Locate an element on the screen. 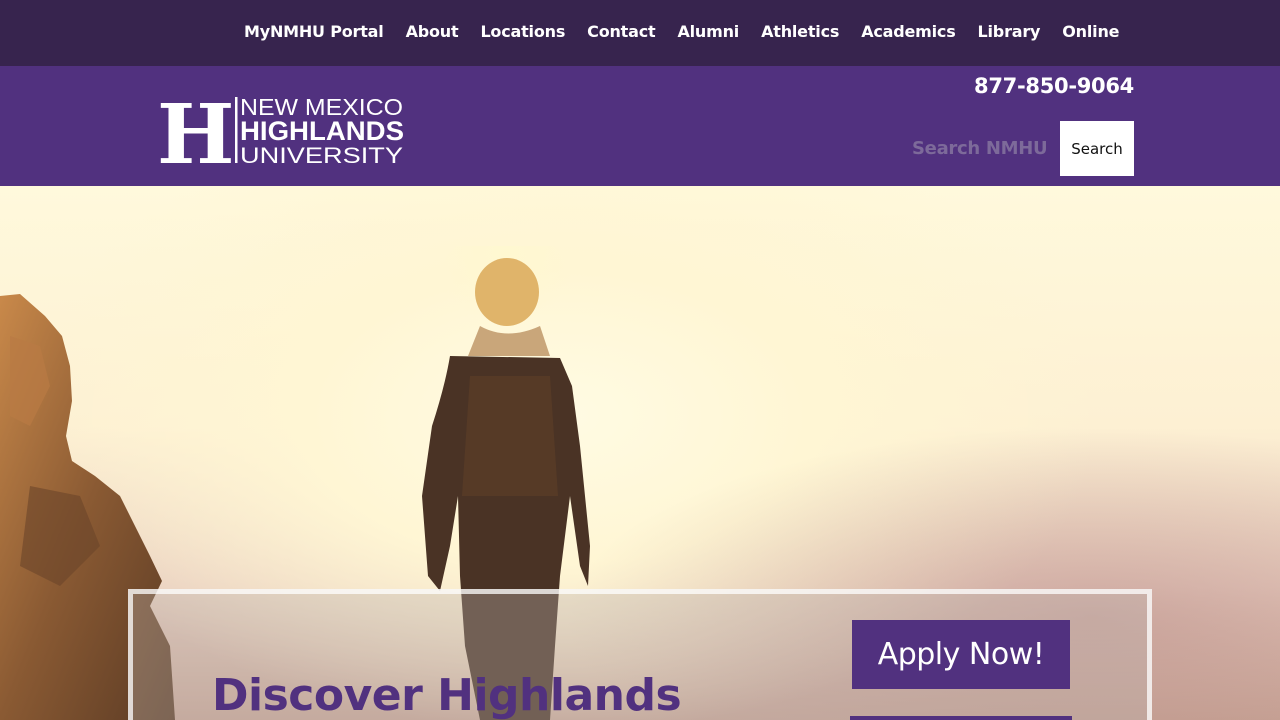 The image size is (1280, 720). nav-link-about: About is located at coordinates (432, 31).